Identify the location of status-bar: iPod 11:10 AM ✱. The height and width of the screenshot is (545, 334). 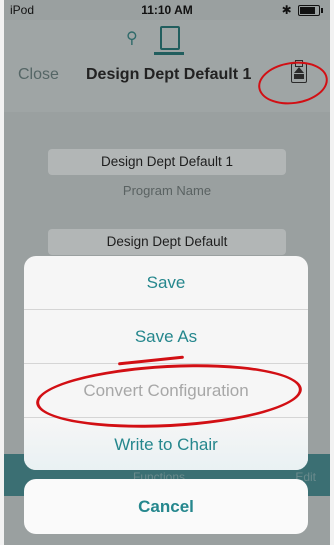
(167, 10).